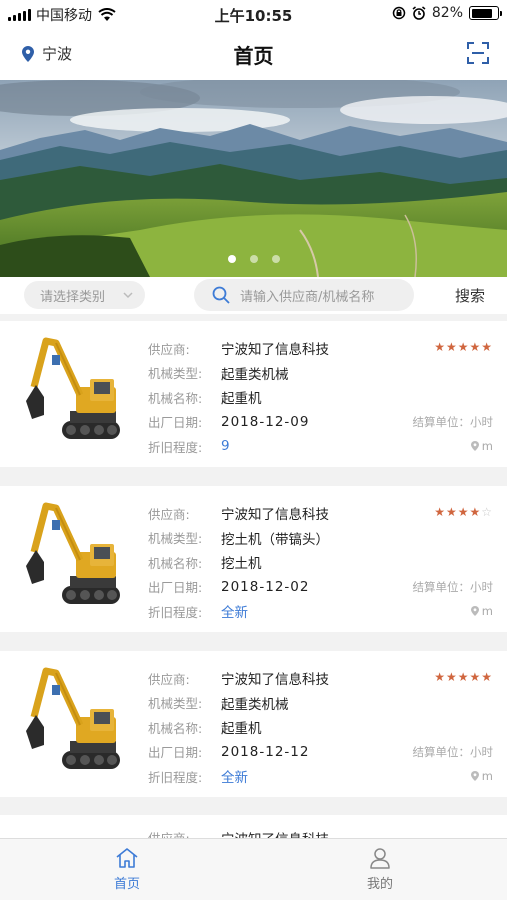 The height and width of the screenshot is (900, 507). What do you see at coordinates (265, 751) in the screenshot?
I see `factory-date-value: 2018-12-12` at bounding box center [265, 751].